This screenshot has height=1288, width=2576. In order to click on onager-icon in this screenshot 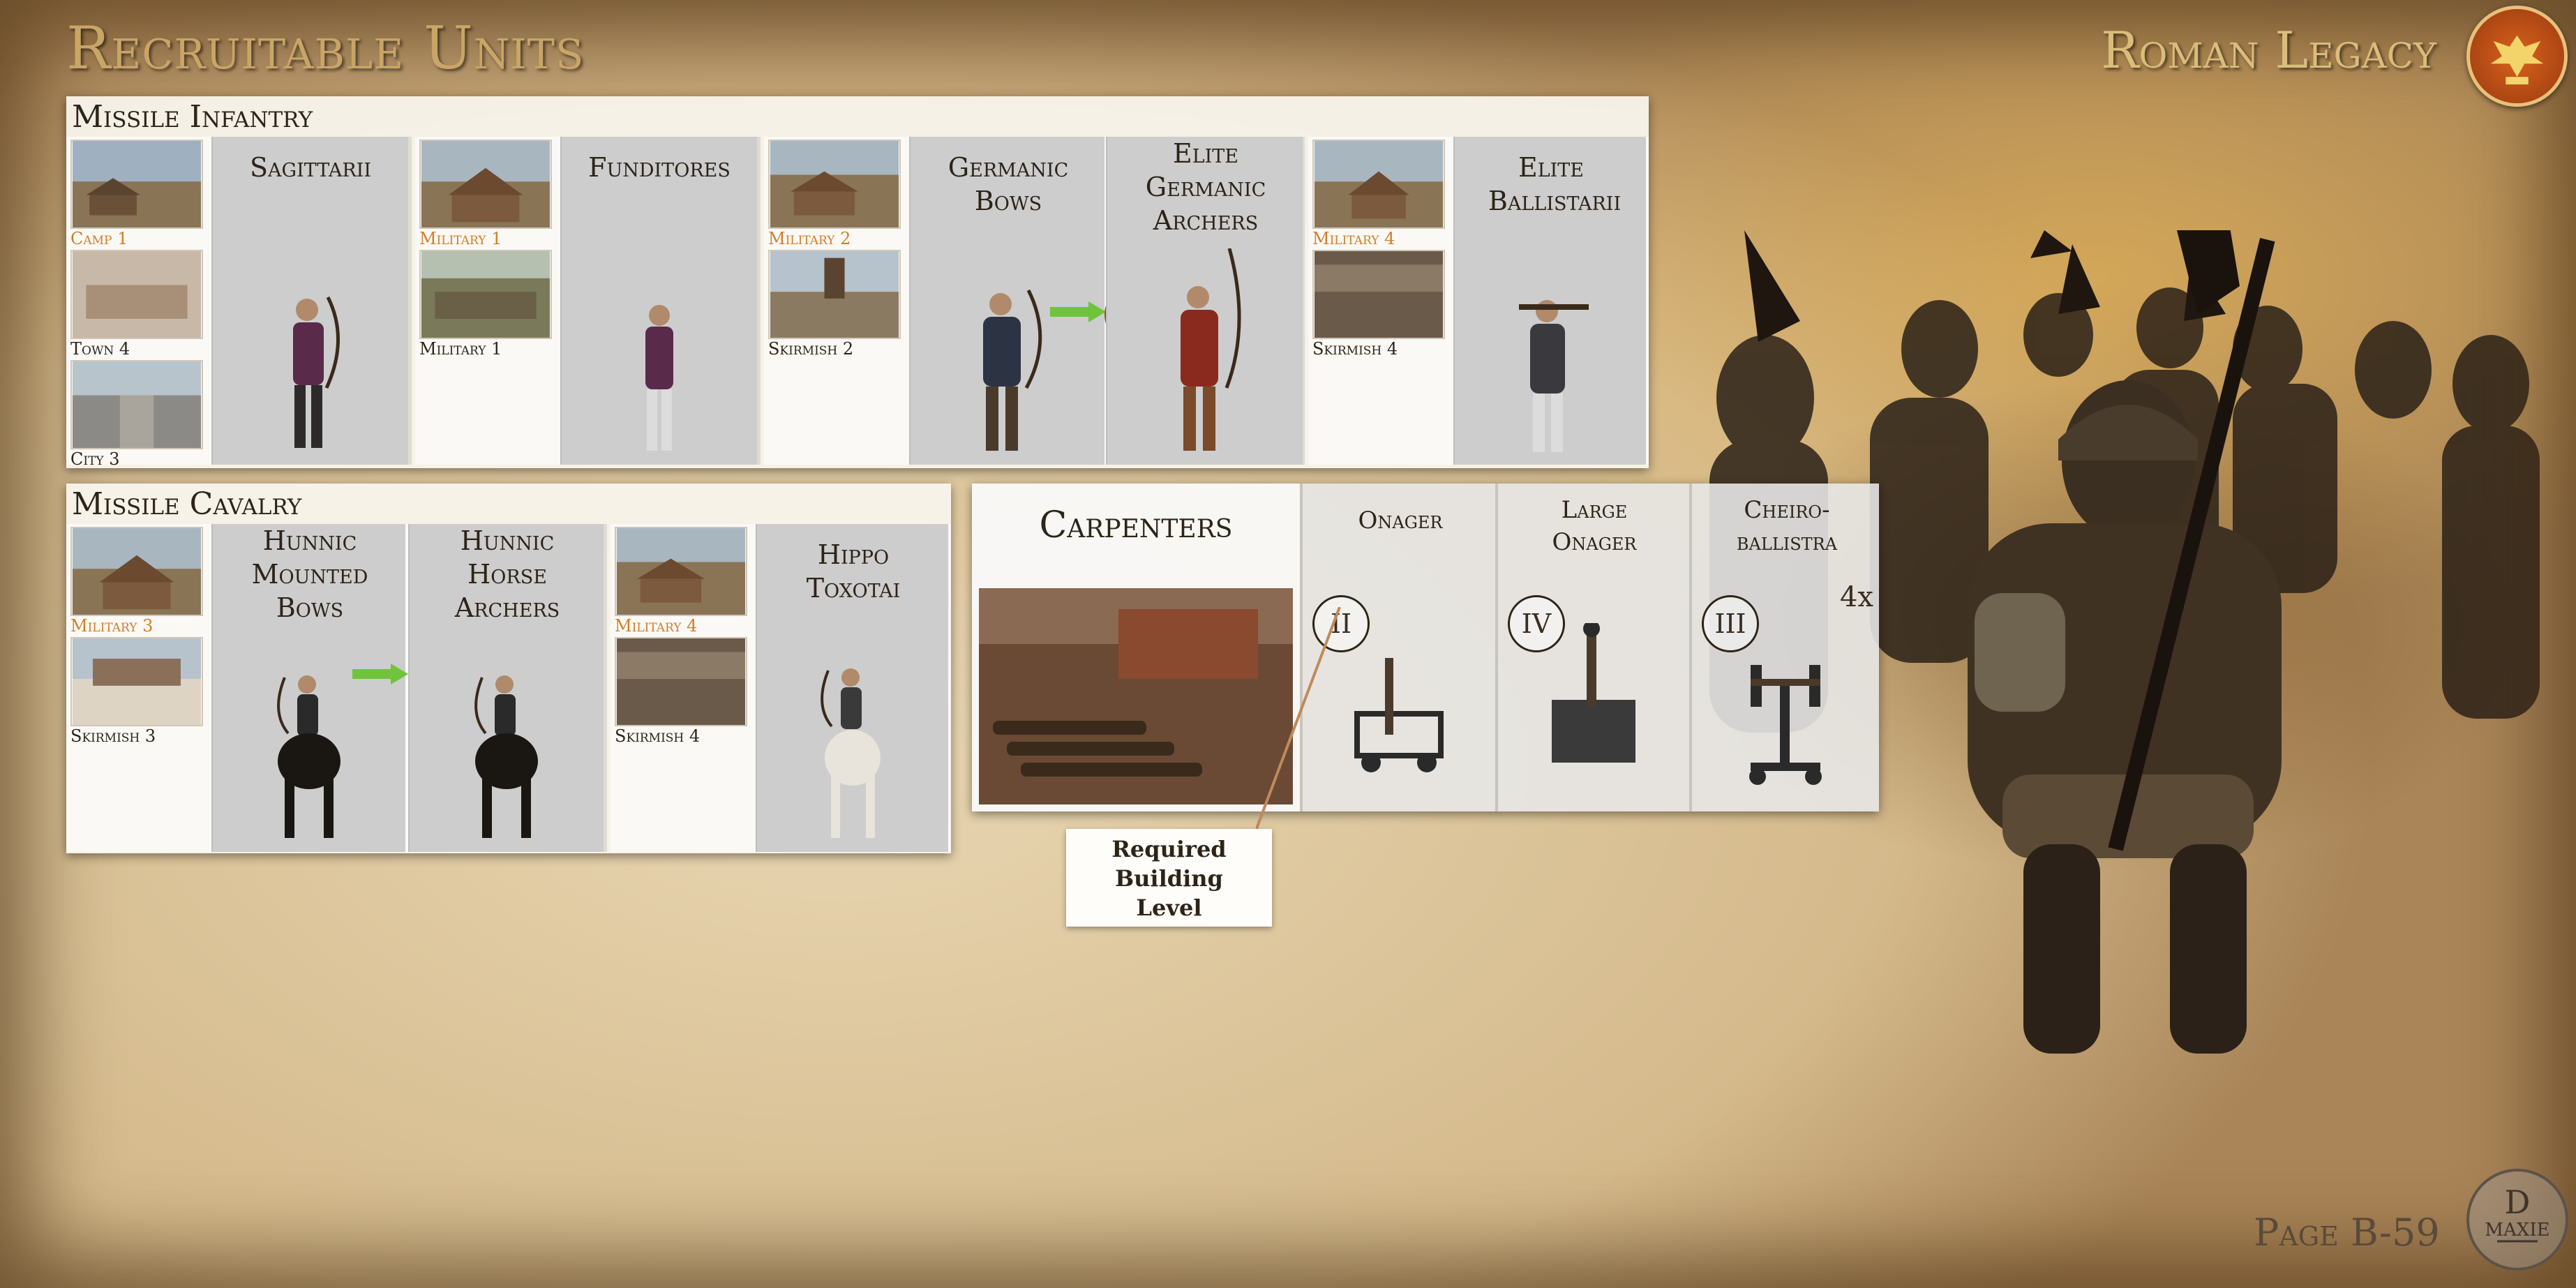, I will do `click(1399, 715)`.